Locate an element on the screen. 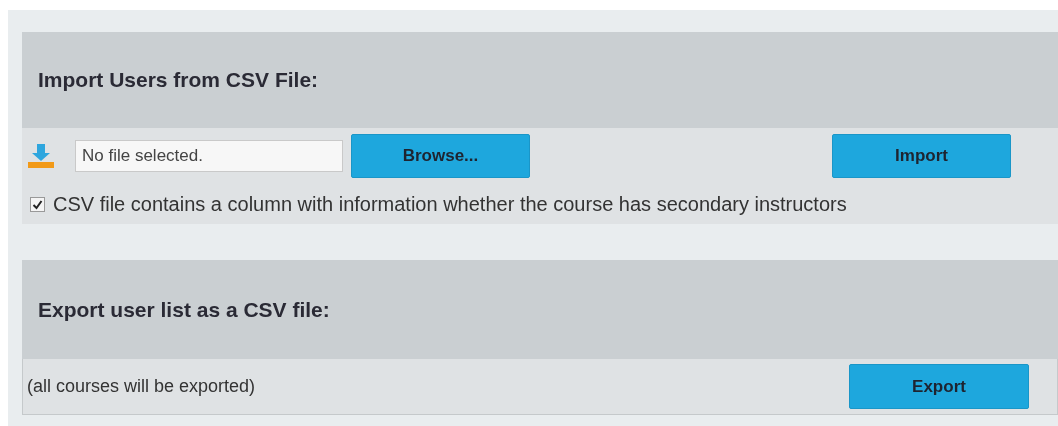 The width and height of the screenshot is (1058, 426). checkbox-label: CSV file contains a column with information whether the course has secondary instructors is located at coordinates (450, 204).